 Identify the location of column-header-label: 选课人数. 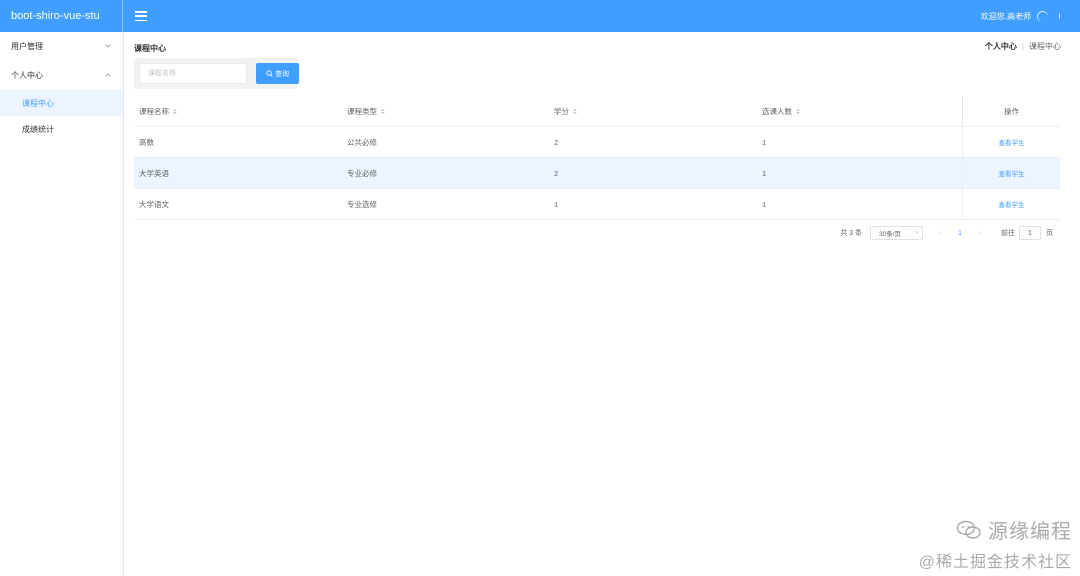
(777, 111).